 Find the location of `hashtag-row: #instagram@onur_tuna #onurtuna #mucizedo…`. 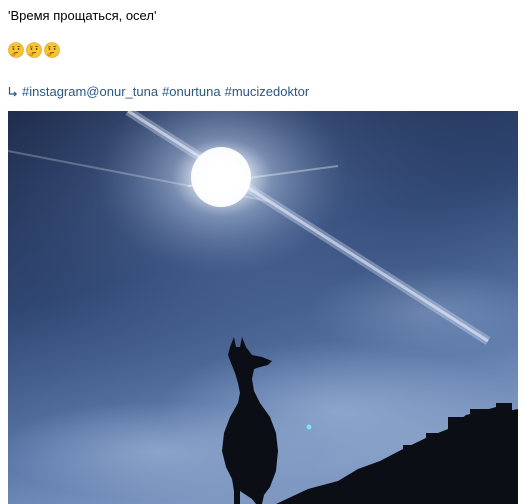

hashtag-row: #instagram@onur_tuna #onurtuna #mucizedo… is located at coordinates (158, 92).